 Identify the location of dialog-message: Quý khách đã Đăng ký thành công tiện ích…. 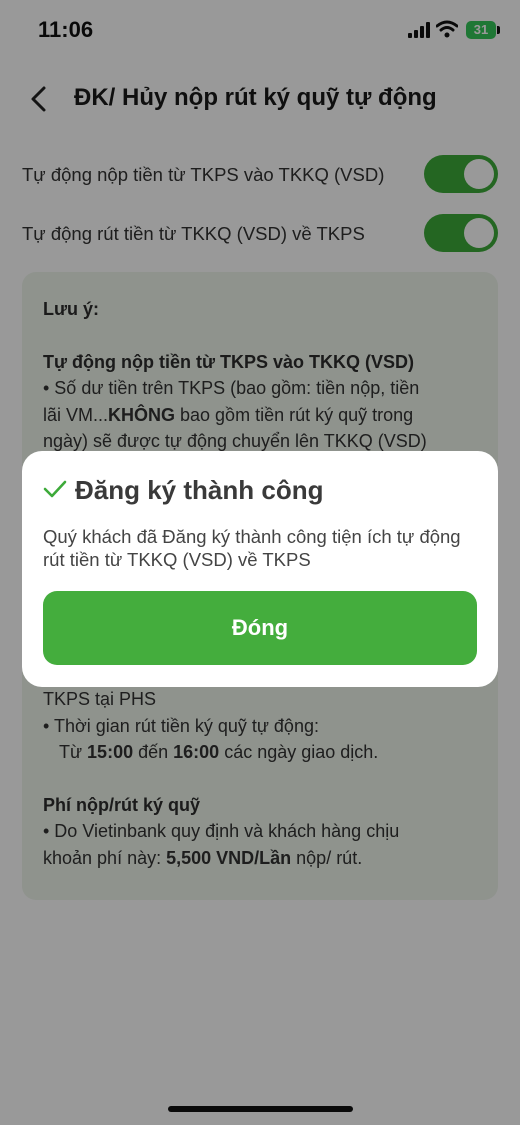
(252, 548).